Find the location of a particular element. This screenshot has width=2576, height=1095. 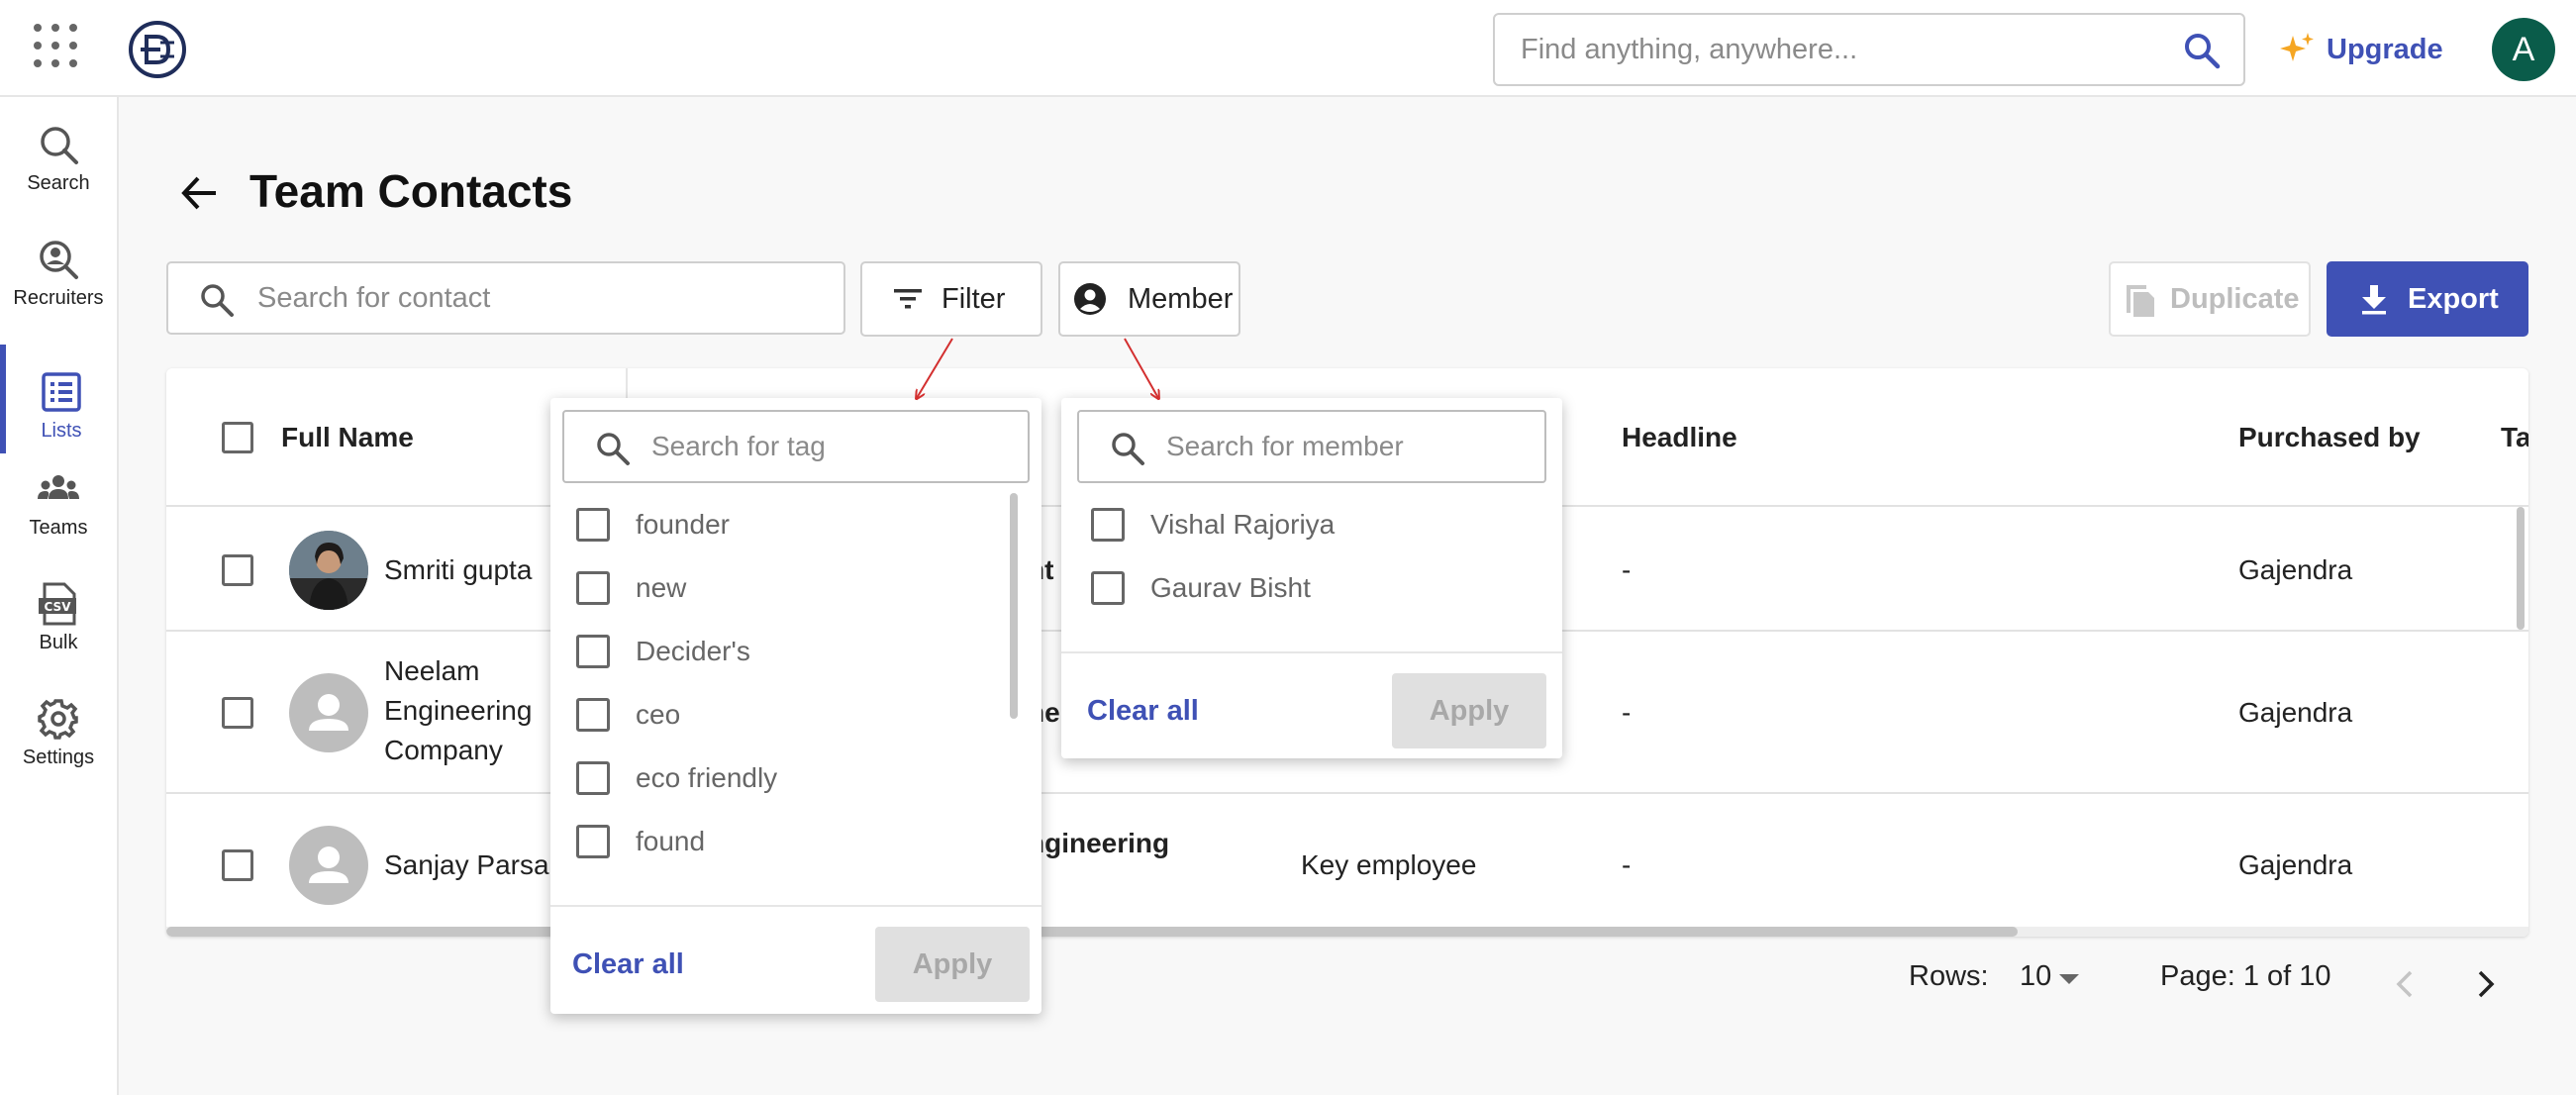

contact-name: Neelam Engineering Company is located at coordinates (458, 710).